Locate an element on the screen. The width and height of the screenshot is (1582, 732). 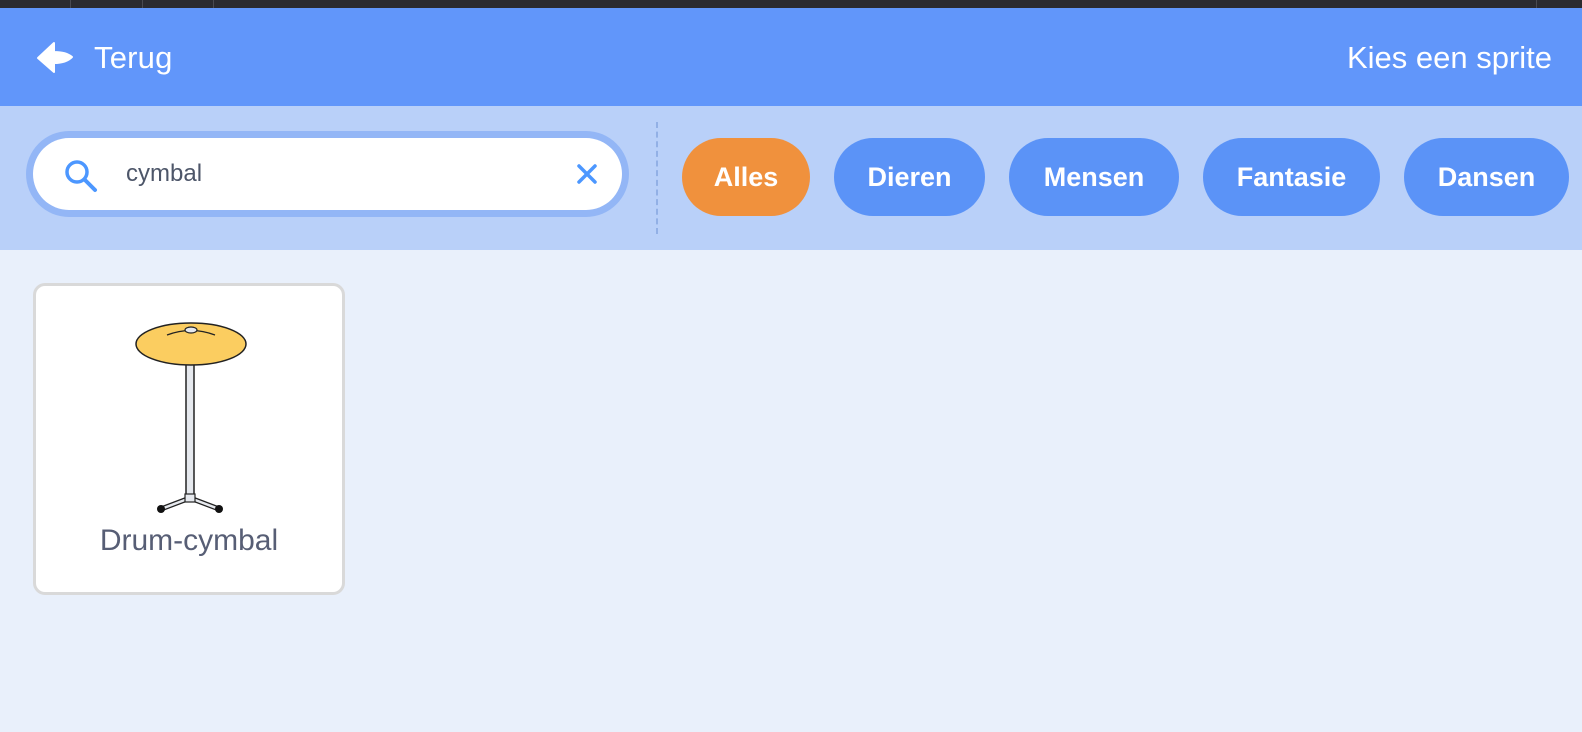
sprite-item: Drum-cymbal is located at coordinates (189, 439).